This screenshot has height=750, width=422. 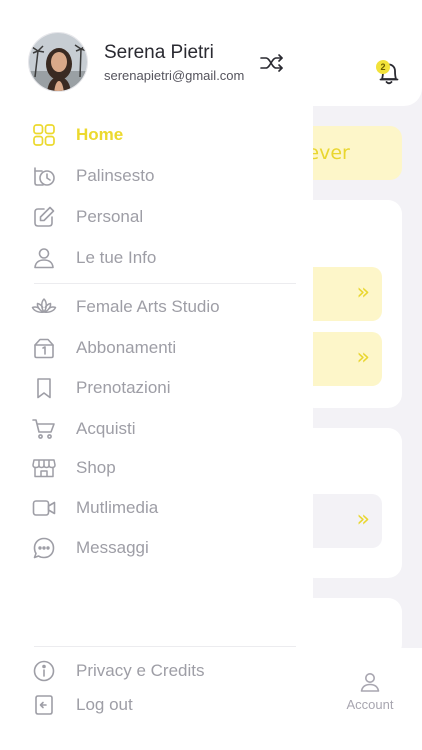 I want to click on menu-item-home: Home, so click(x=150, y=135).